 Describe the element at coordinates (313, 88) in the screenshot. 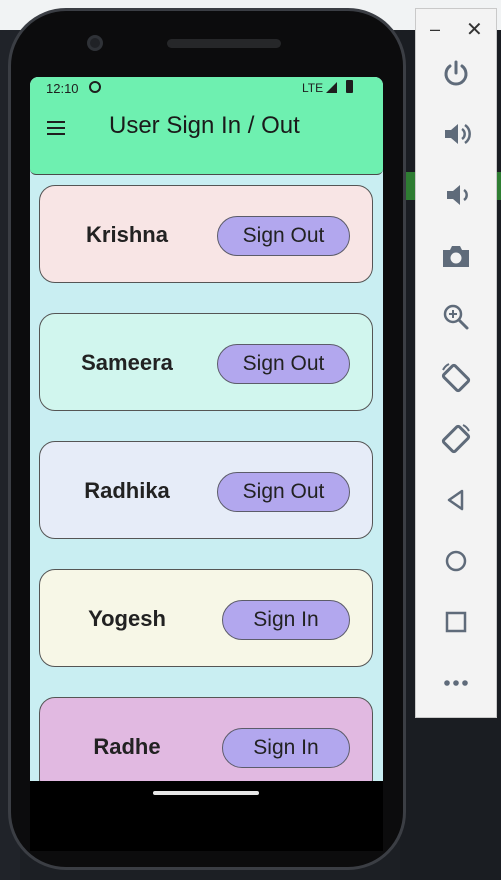

I see `network-type: LTE` at that location.